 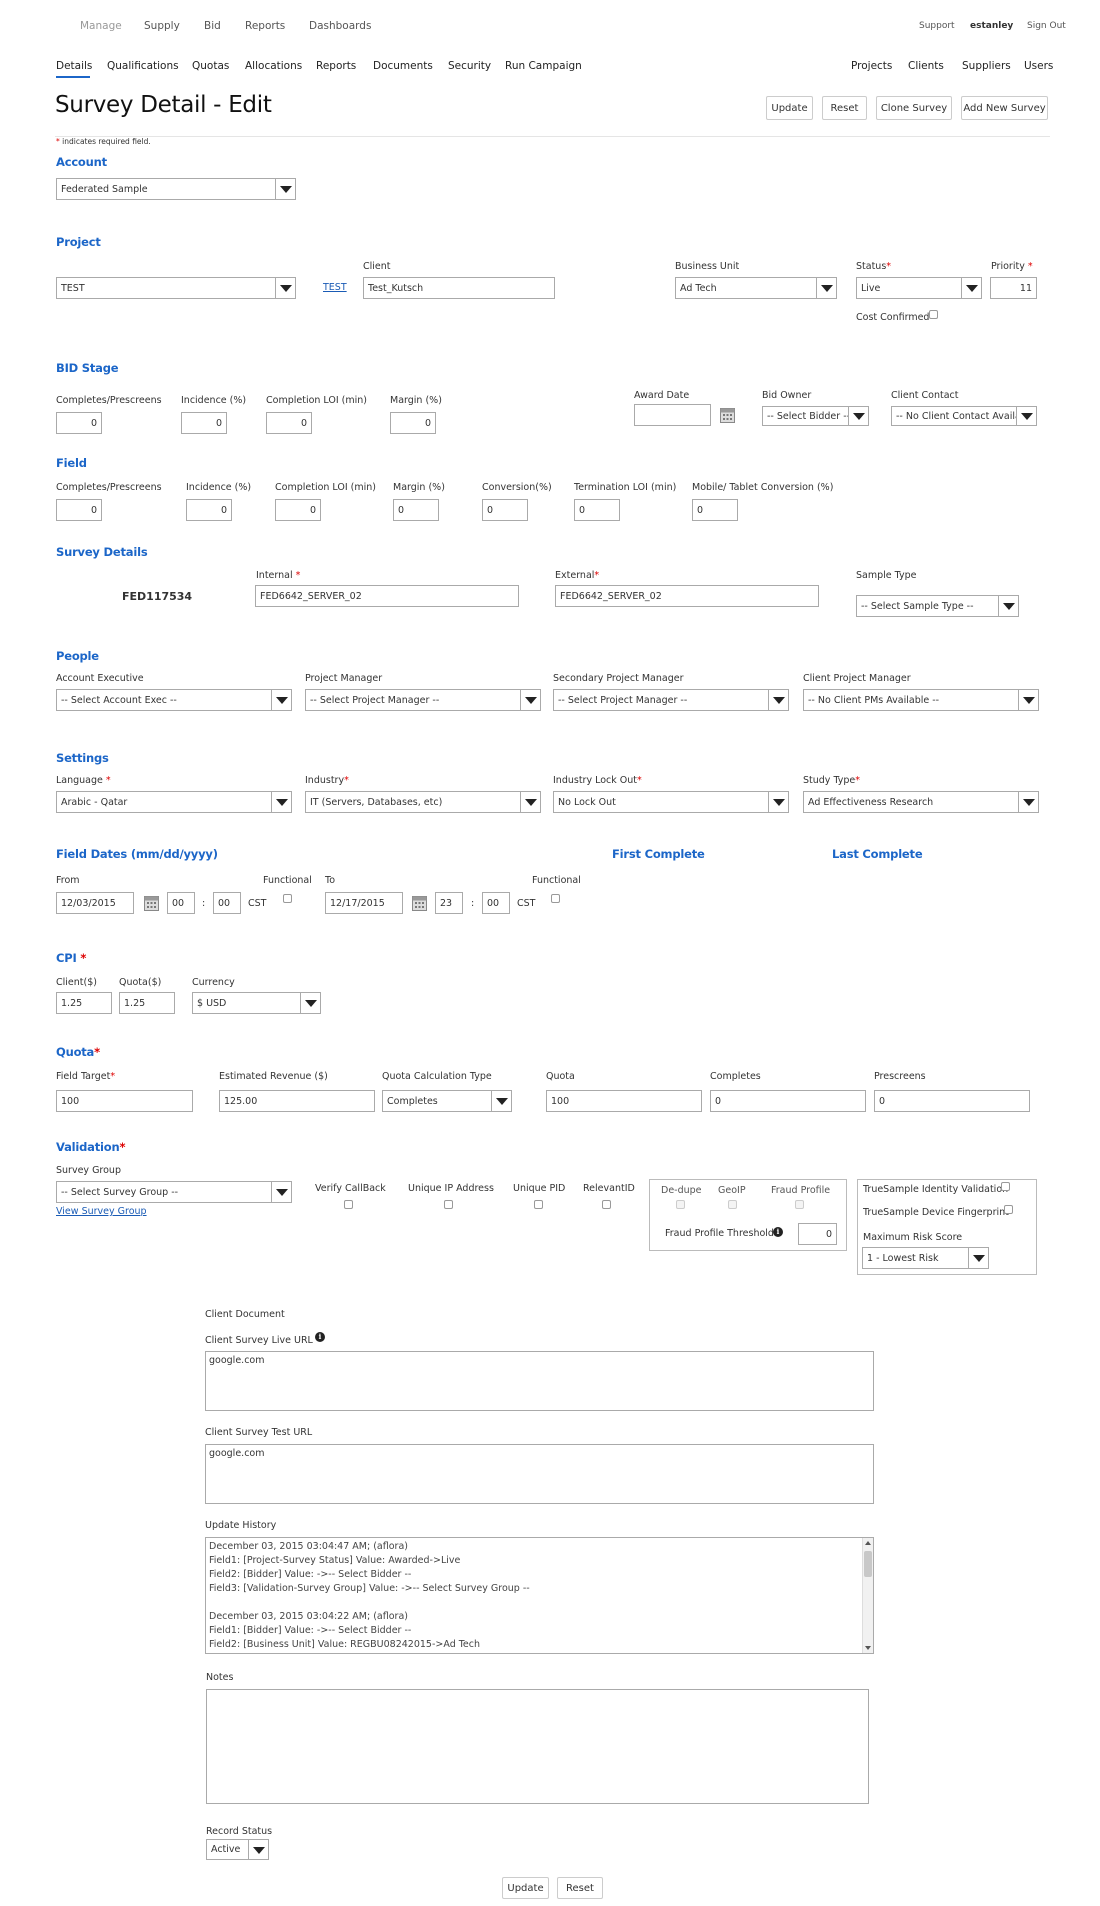 I want to click on scroll-down-icon, so click(x=868, y=1648).